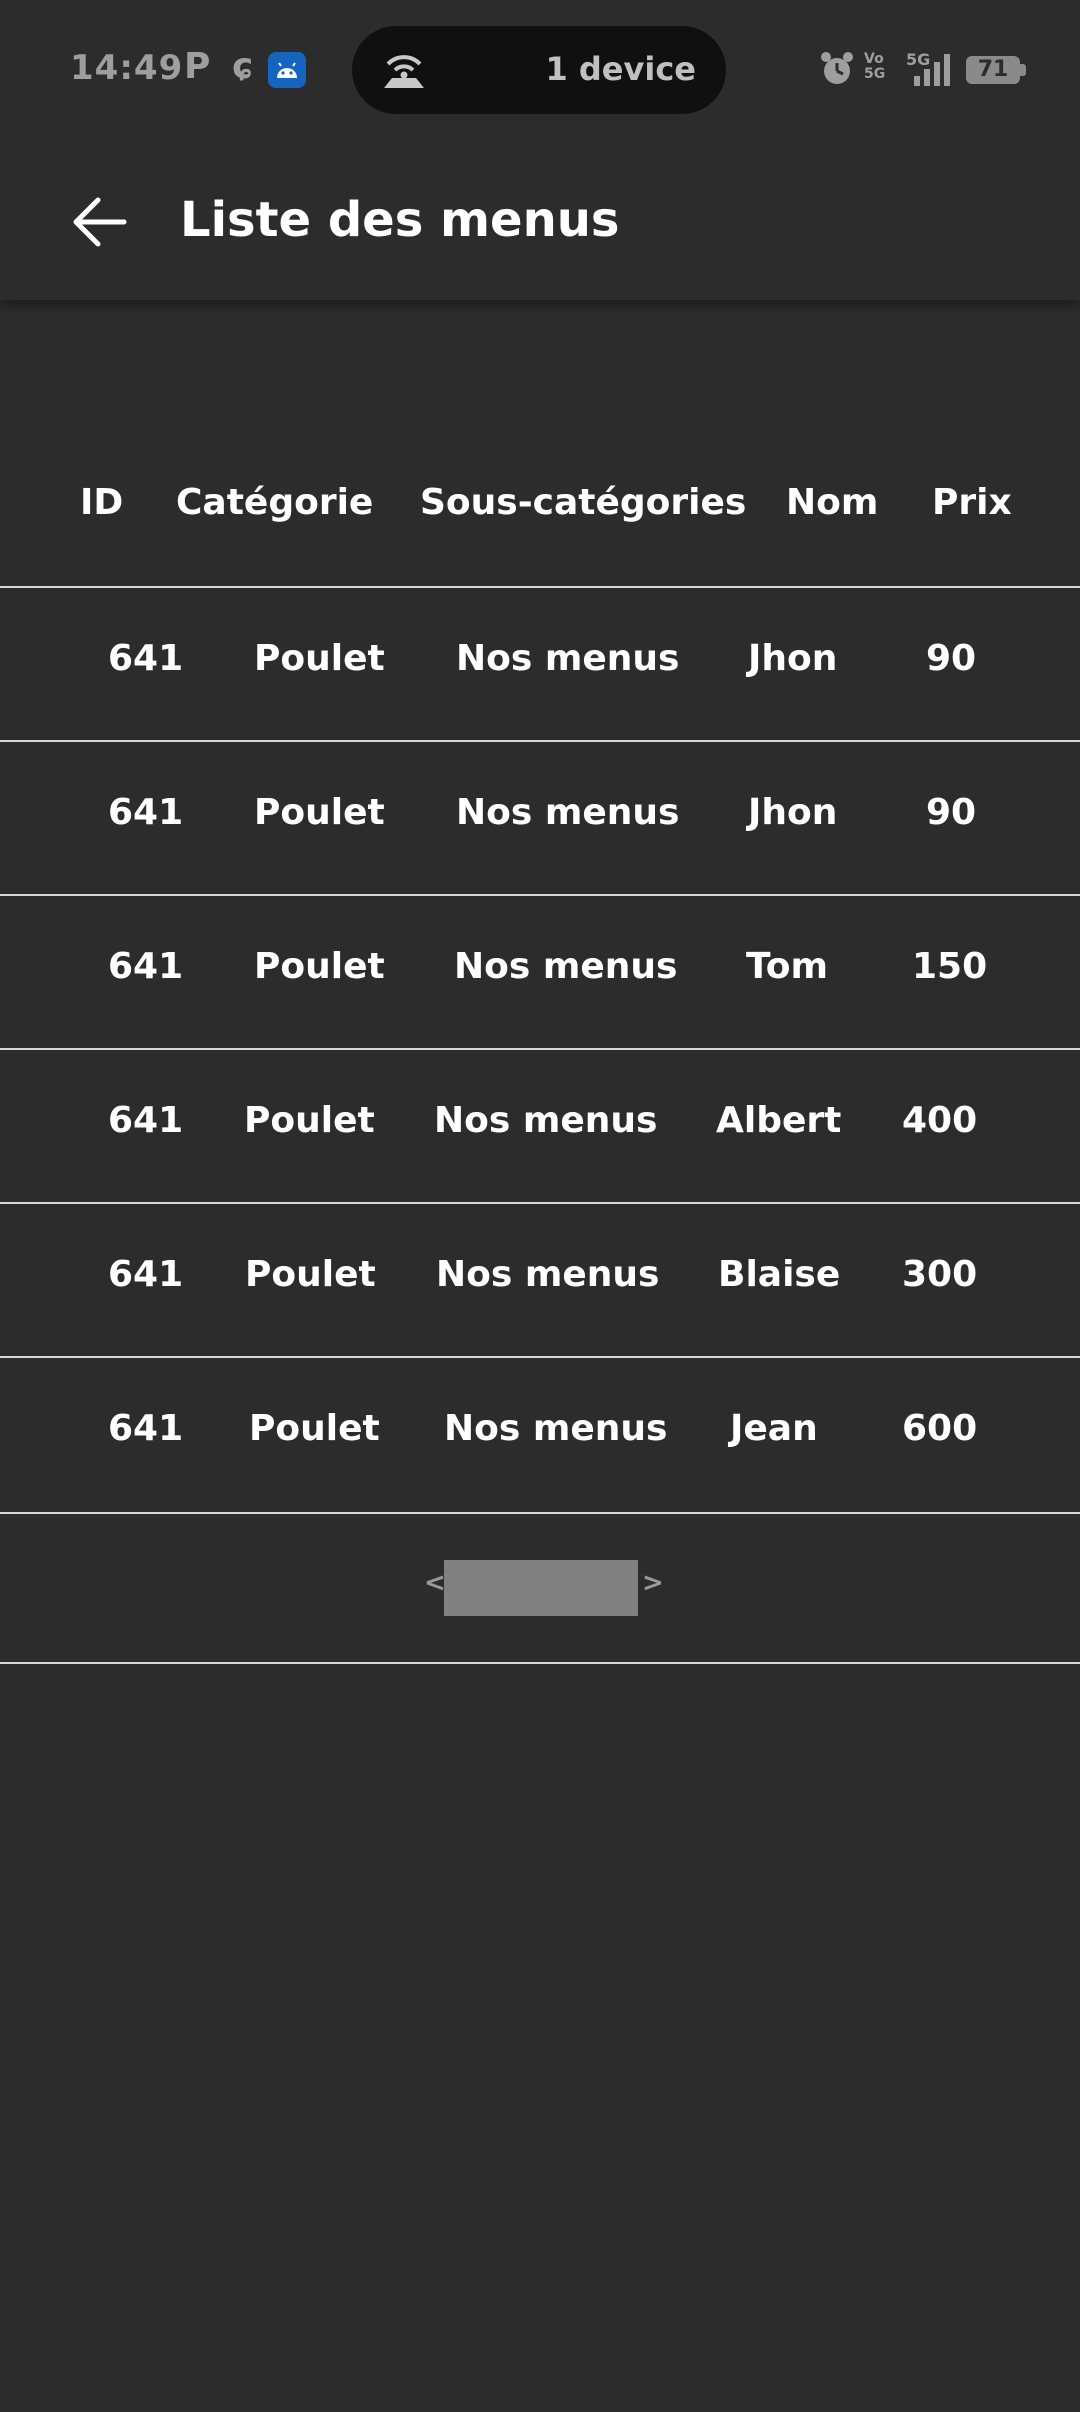 Image resolution: width=1080 pixels, height=2412 pixels. I want to click on header-prix: Prix, so click(972, 502).